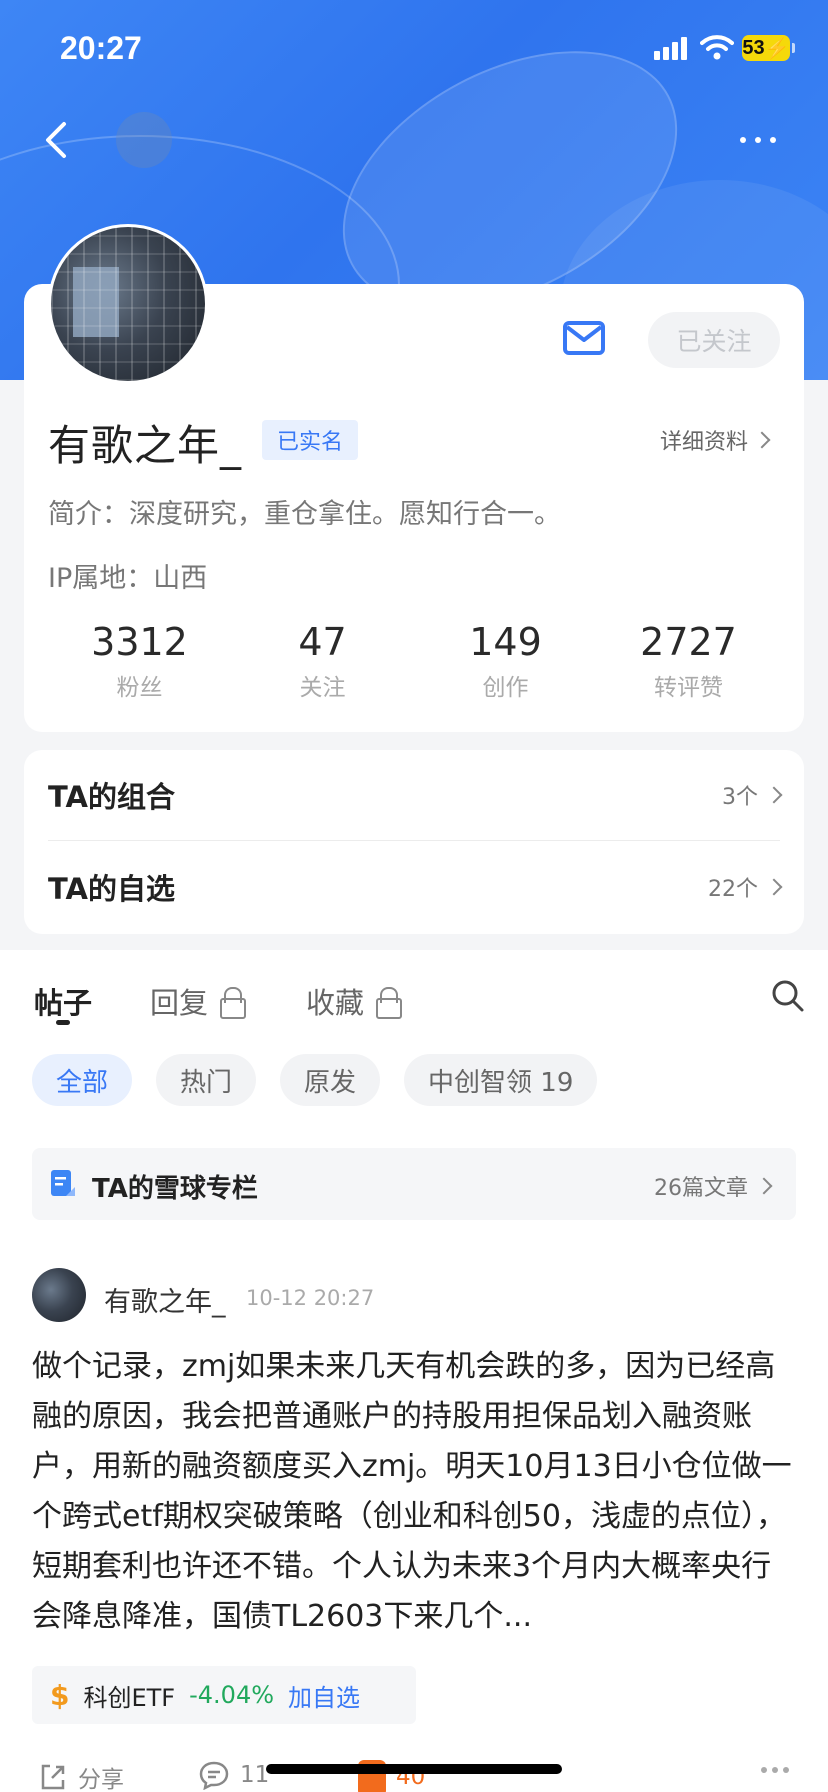 The width and height of the screenshot is (828, 1792). I want to click on stock-change: -4.04%, so click(232, 1695).